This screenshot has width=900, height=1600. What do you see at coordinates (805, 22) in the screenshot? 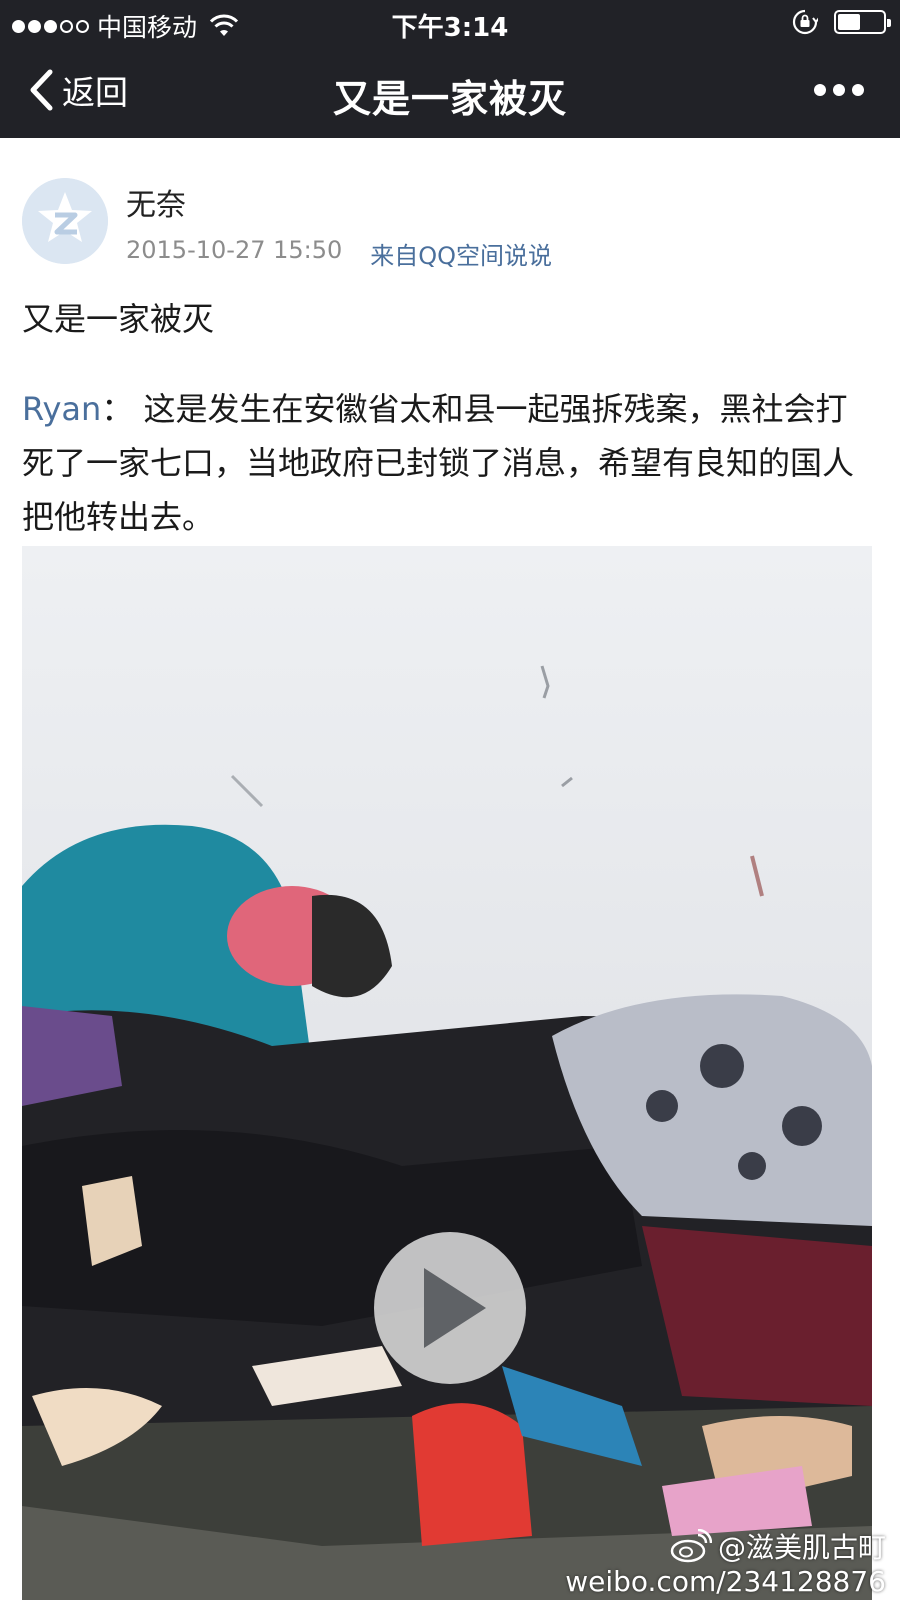
I see `rotation-lock-icon` at bounding box center [805, 22].